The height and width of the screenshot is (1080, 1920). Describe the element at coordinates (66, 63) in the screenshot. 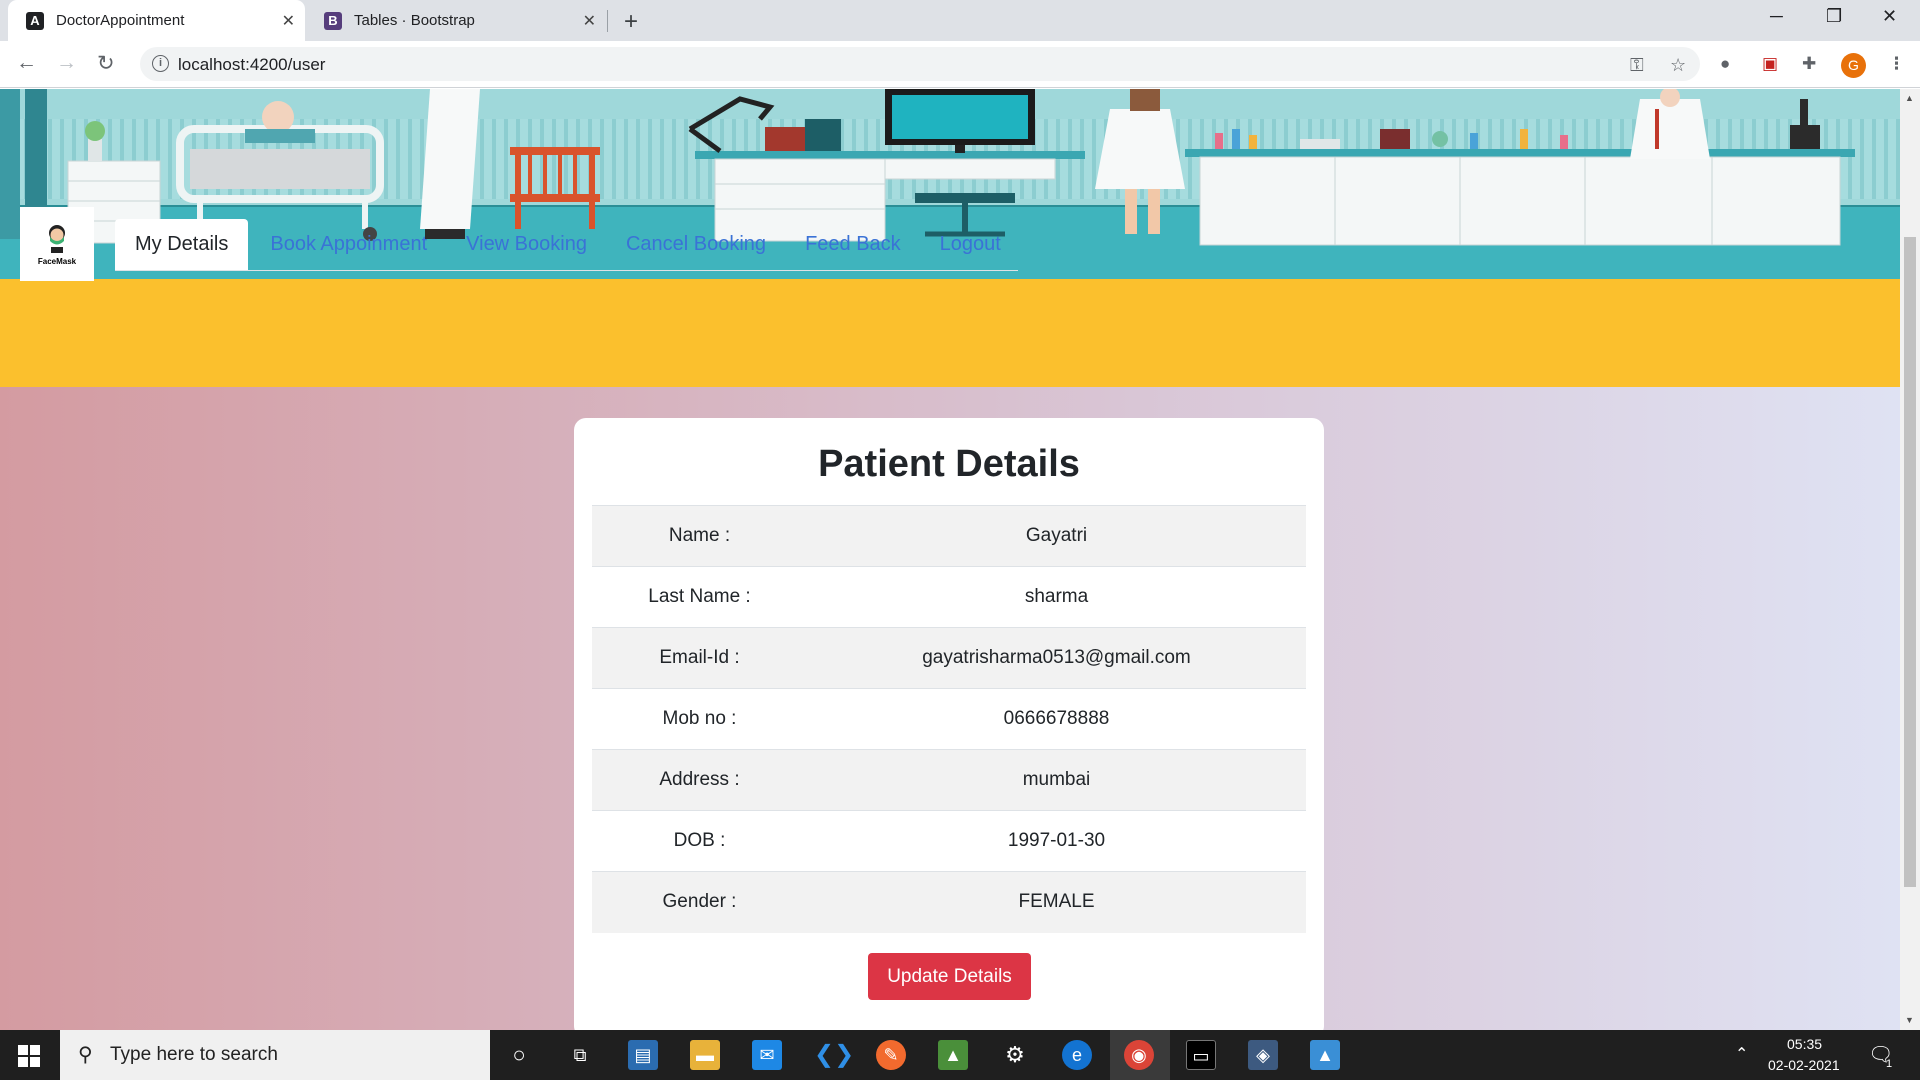

I see `forward-arrow-icon: →` at that location.